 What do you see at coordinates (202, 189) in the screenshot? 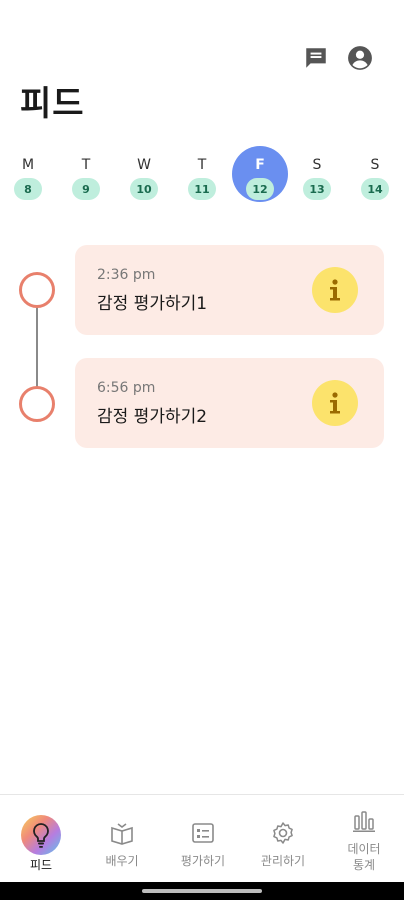
I see `date-pill: 11` at bounding box center [202, 189].